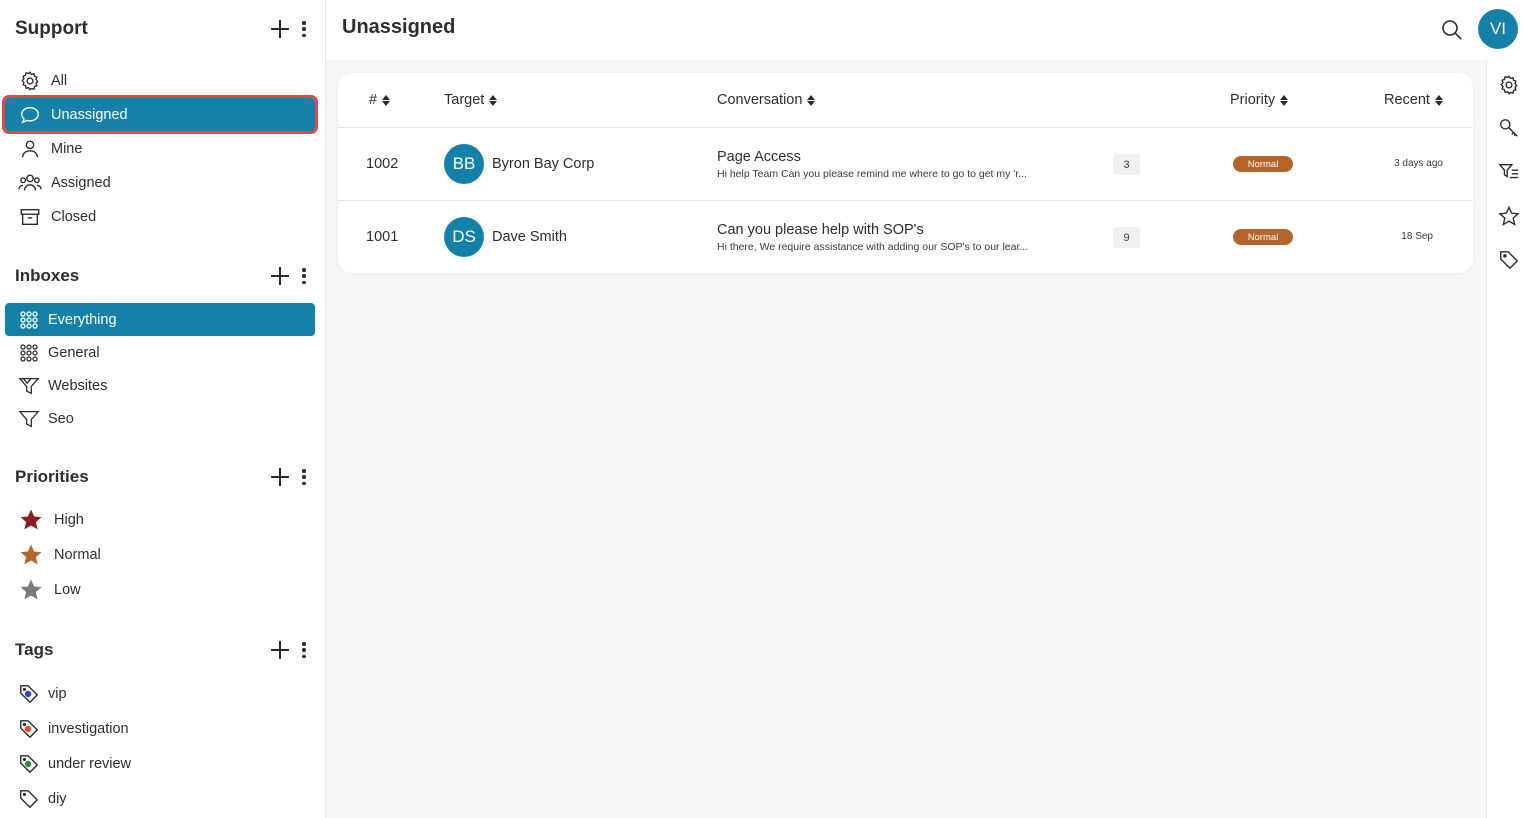  I want to click on sidebar-item-seo: Seo, so click(160, 418).